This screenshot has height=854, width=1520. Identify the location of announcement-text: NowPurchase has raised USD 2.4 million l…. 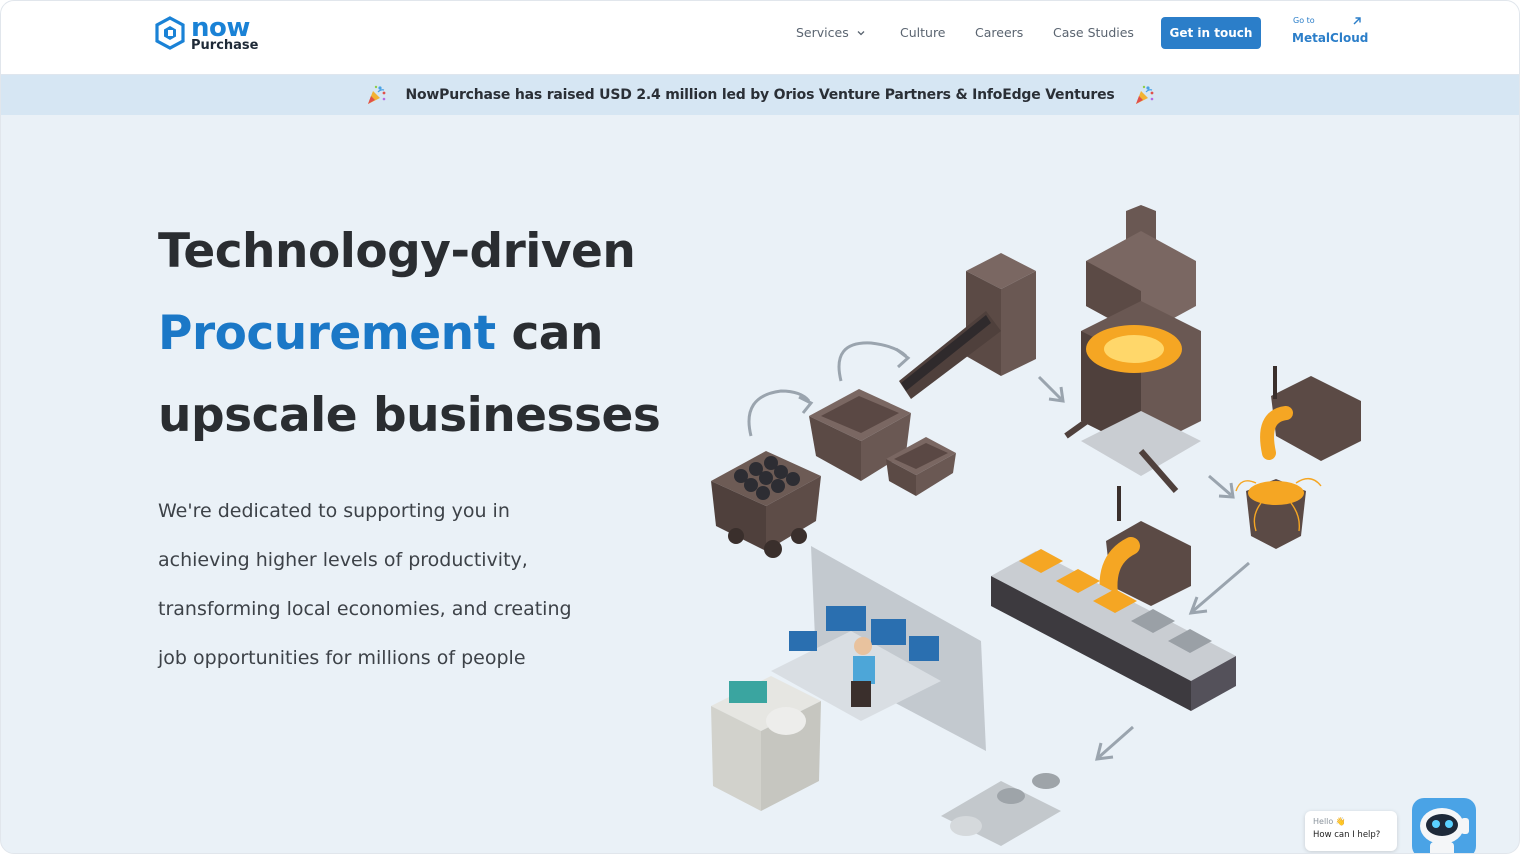
(760, 95).